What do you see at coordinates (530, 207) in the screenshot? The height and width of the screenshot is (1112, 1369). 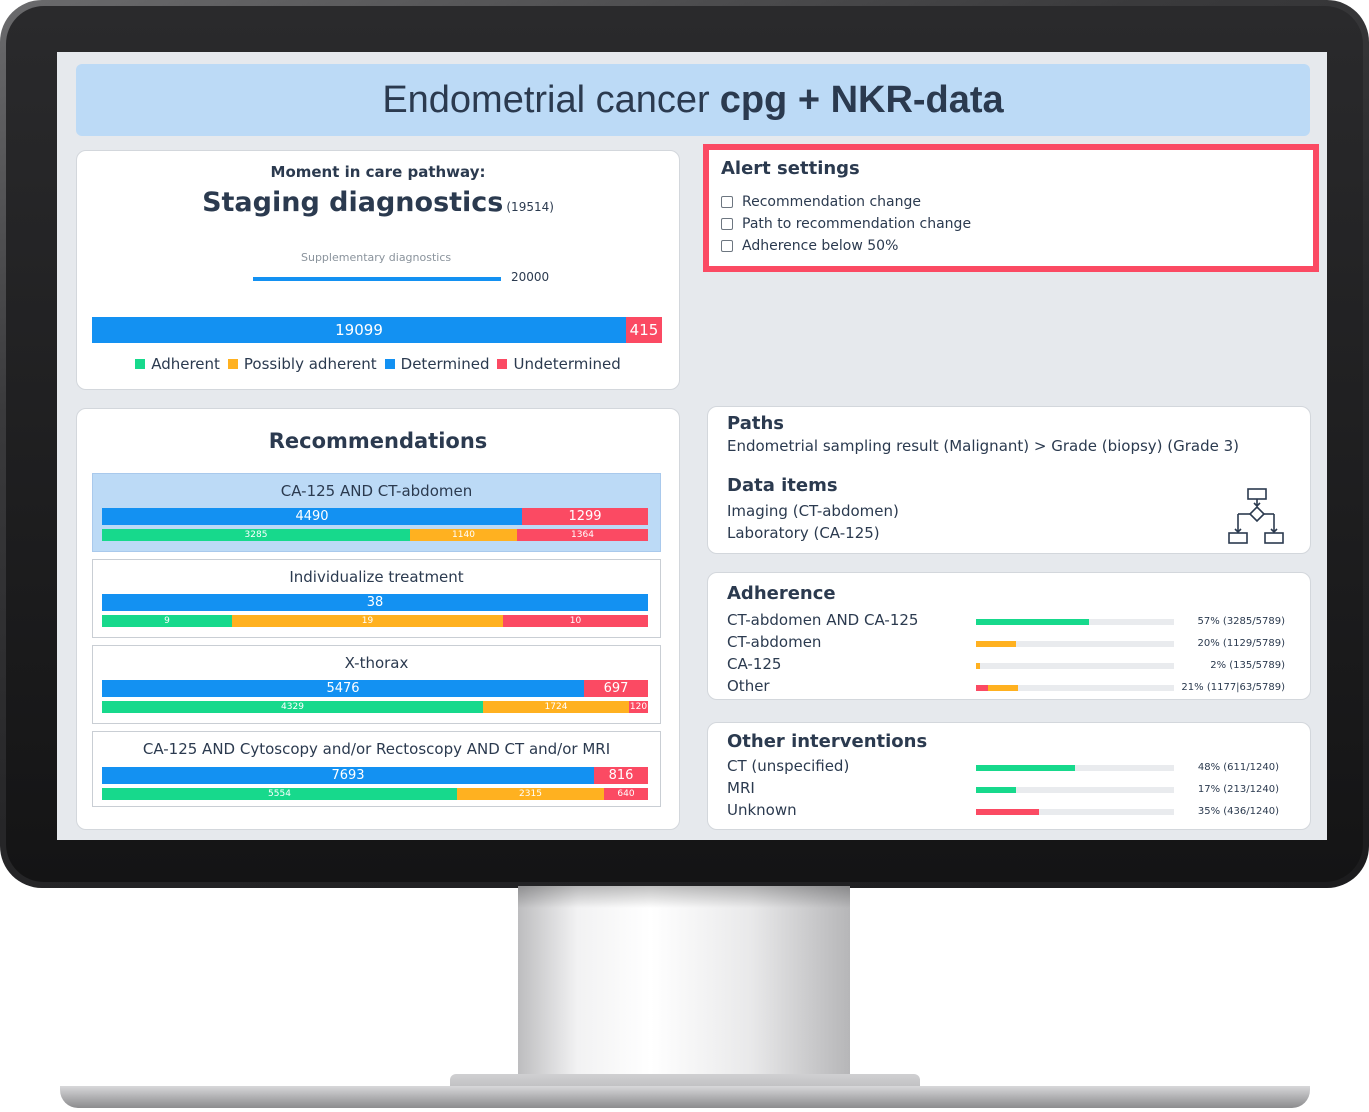 I see `stage-count: (19514)` at bounding box center [530, 207].